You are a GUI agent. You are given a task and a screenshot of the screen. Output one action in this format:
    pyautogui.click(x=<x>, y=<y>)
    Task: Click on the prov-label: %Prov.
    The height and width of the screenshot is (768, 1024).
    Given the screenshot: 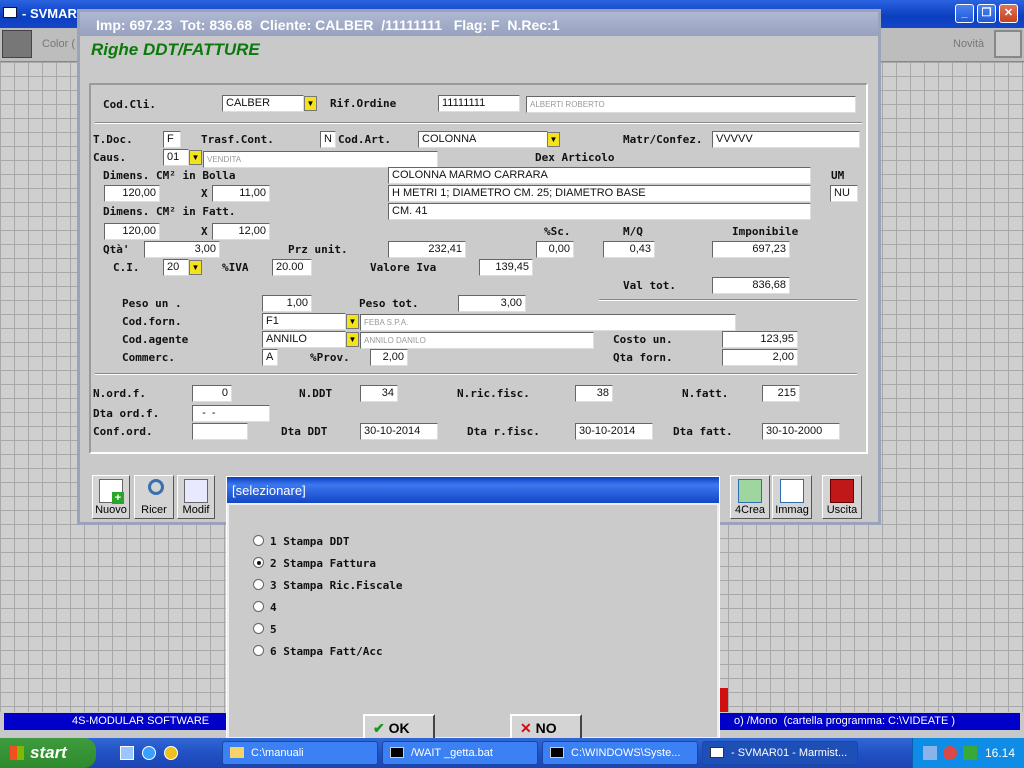 What is the action you would take?
    pyautogui.click(x=330, y=357)
    